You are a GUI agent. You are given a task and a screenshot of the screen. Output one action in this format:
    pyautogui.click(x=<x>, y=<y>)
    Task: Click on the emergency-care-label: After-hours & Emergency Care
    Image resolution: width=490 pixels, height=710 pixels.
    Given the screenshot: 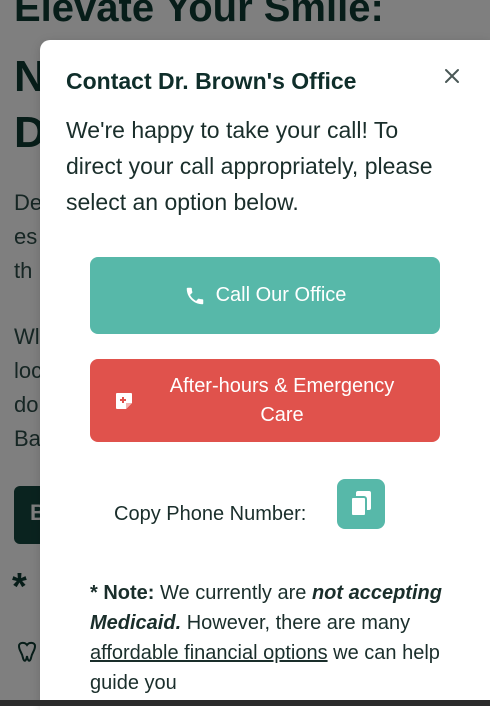 What is the action you would take?
    pyautogui.click(x=282, y=400)
    